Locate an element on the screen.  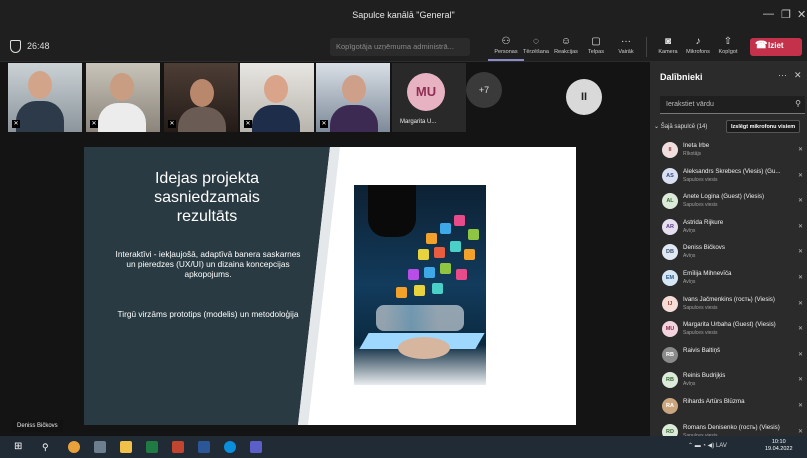
share-icon: ⇧ is located at coordinates (728, 41).